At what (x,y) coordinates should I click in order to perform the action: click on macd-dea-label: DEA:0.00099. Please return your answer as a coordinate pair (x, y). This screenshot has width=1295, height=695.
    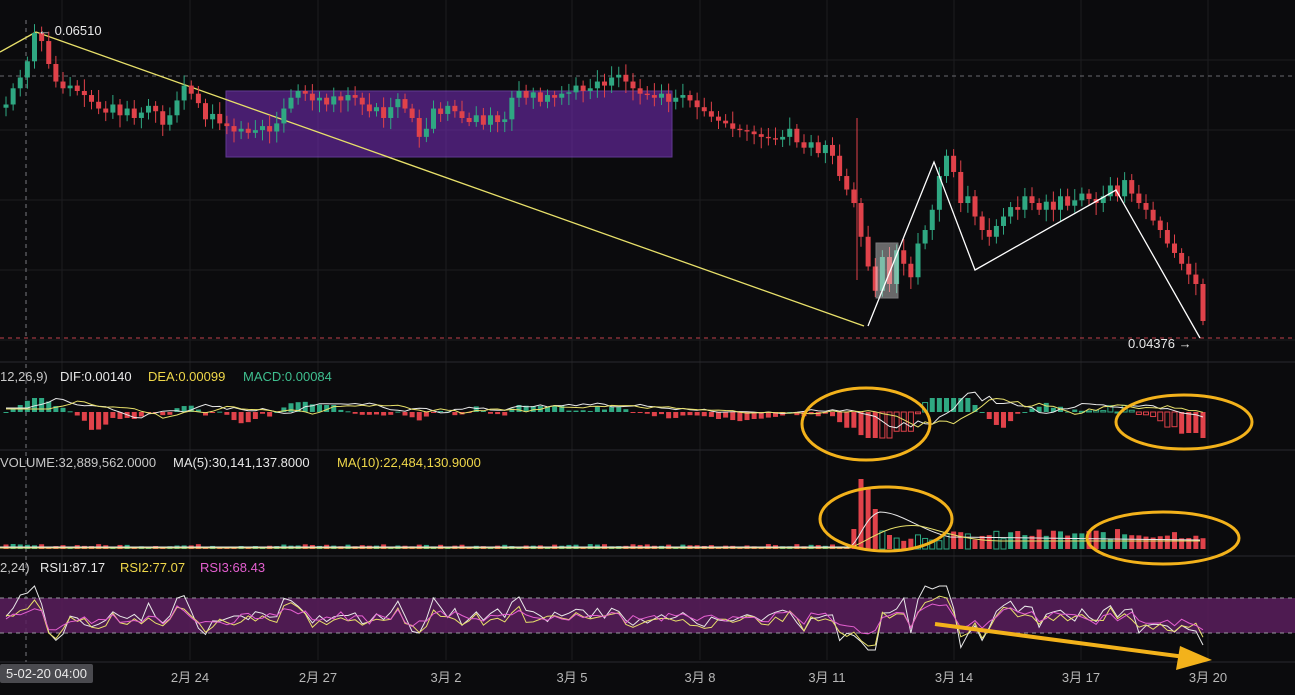
    Looking at the image, I should click on (187, 376).